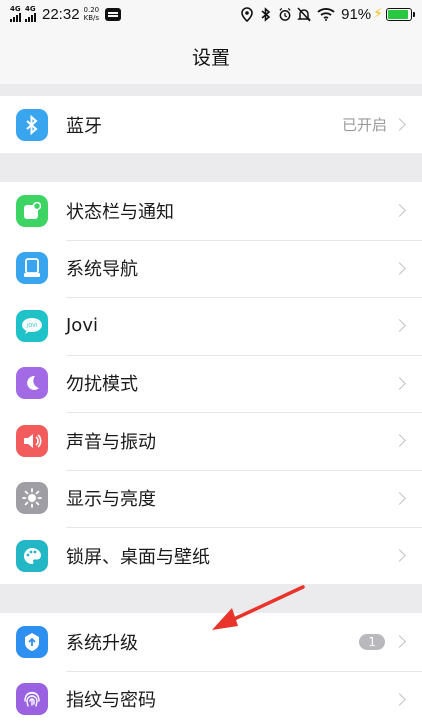 The height and width of the screenshot is (728, 422). What do you see at coordinates (211, 268) in the screenshot?
I see `settings-item-navigation: 系统导航` at bounding box center [211, 268].